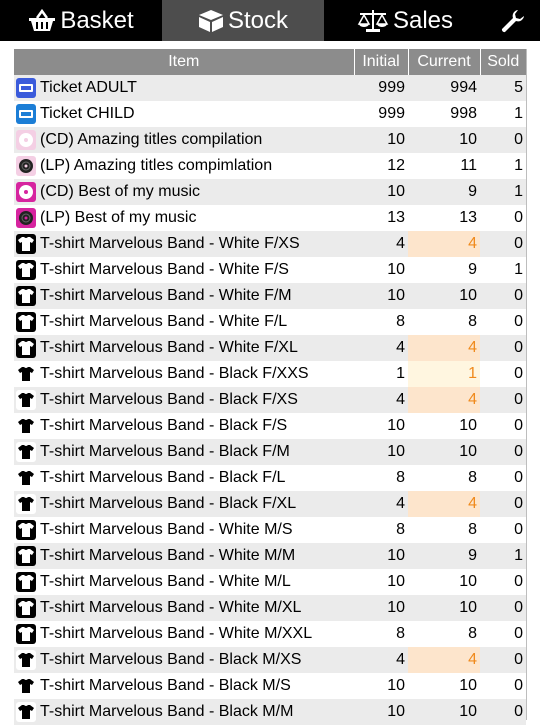 Image resolution: width=540 pixels, height=725 pixels. Describe the element at coordinates (184, 556) in the screenshot. I see `item-cell: T-shirt Marvelous Band - White M/M` at that location.